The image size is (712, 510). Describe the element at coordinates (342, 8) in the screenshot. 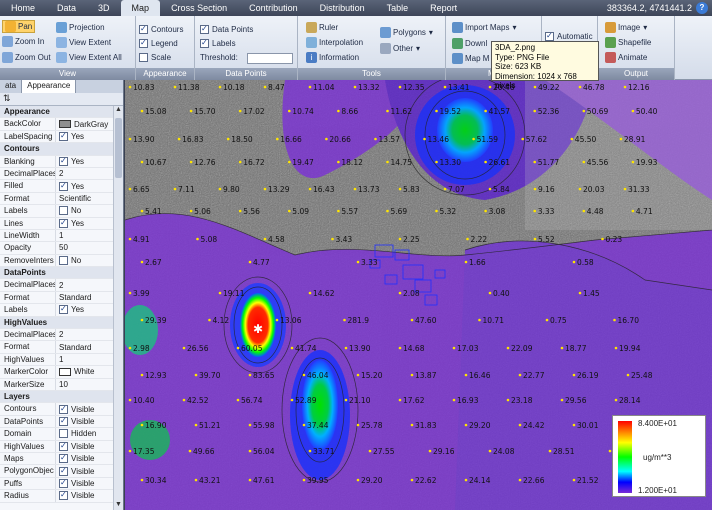

I see `menu-tab-distribution: Distribution` at that location.